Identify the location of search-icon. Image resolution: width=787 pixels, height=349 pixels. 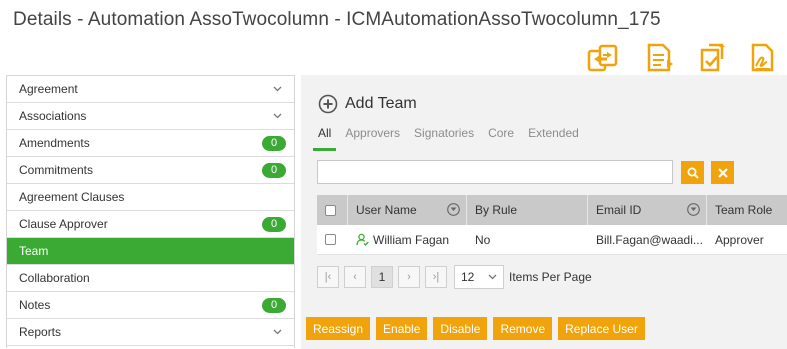
(693, 173).